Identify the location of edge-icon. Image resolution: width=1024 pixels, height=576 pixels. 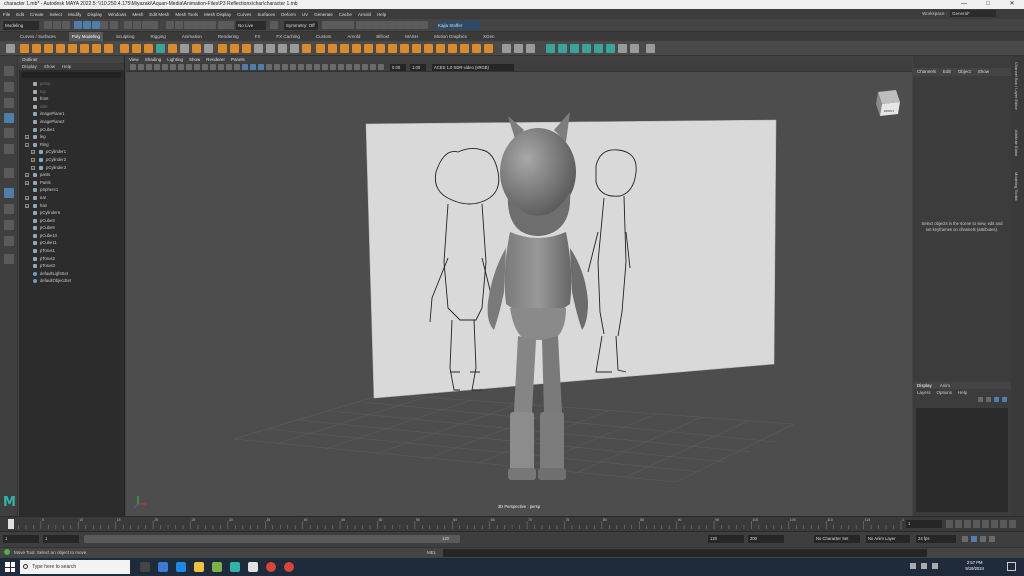
(163, 567).